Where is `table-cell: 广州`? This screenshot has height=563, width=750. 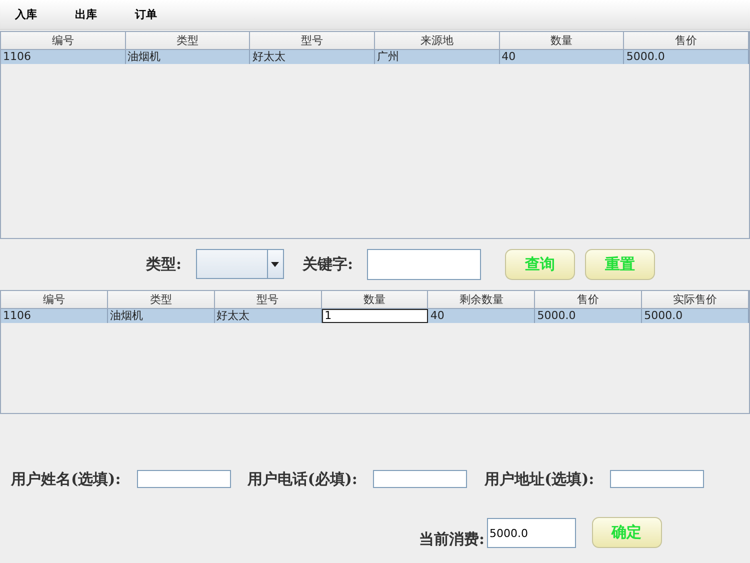 table-cell: 广州 is located at coordinates (437, 57).